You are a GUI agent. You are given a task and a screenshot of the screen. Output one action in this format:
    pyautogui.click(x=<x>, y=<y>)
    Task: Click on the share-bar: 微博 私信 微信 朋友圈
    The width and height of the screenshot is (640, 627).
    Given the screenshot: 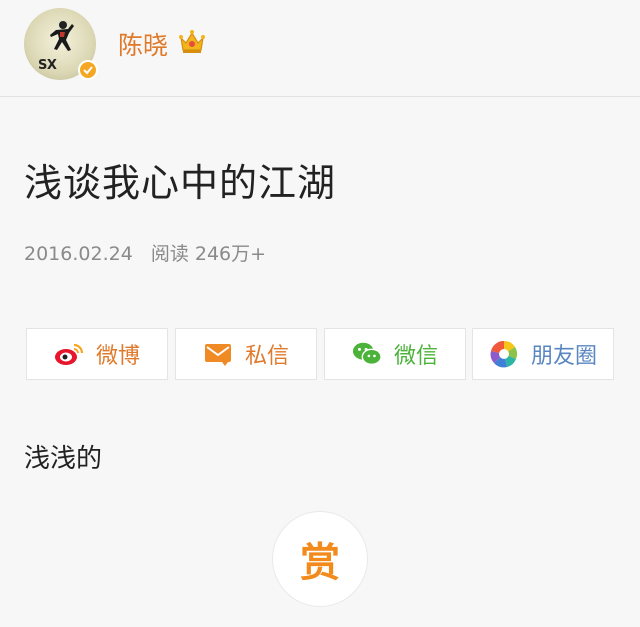 What is the action you would take?
    pyautogui.click(x=333, y=354)
    